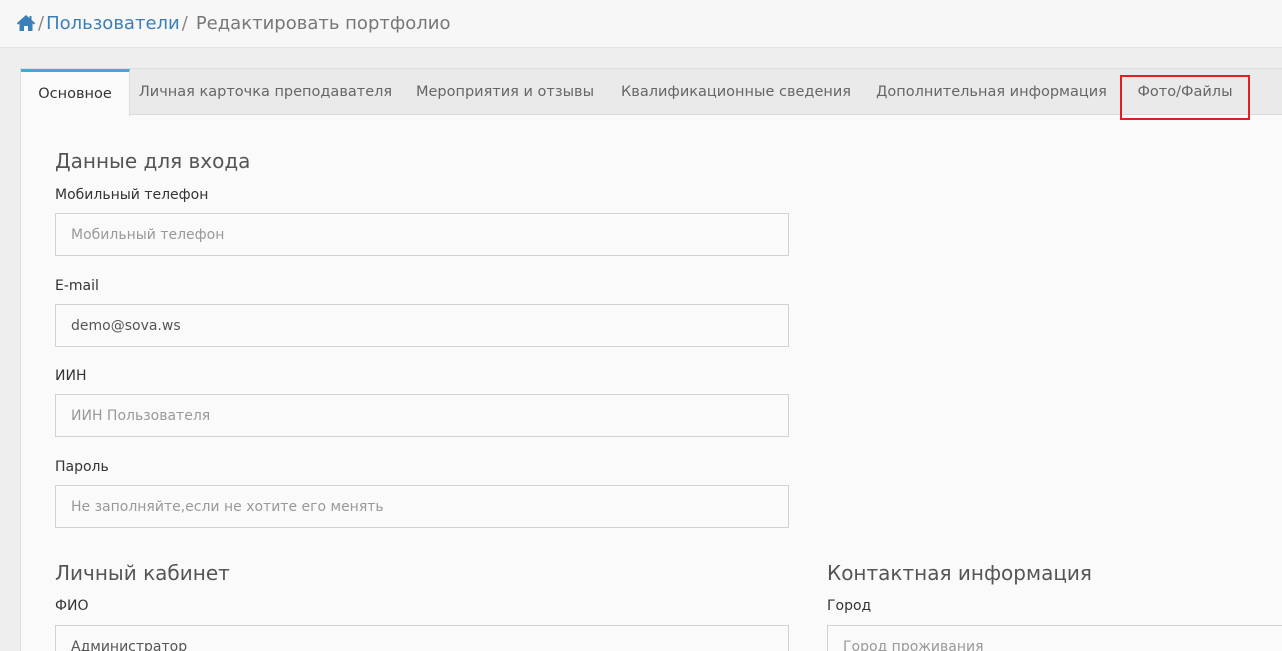 The width and height of the screenshot is (1282, 651). What do you see at coordinates (736, 92) in the screenshot?
I see `tab-qualification: Квалификационные сведения` at bounding box center [736, 92].